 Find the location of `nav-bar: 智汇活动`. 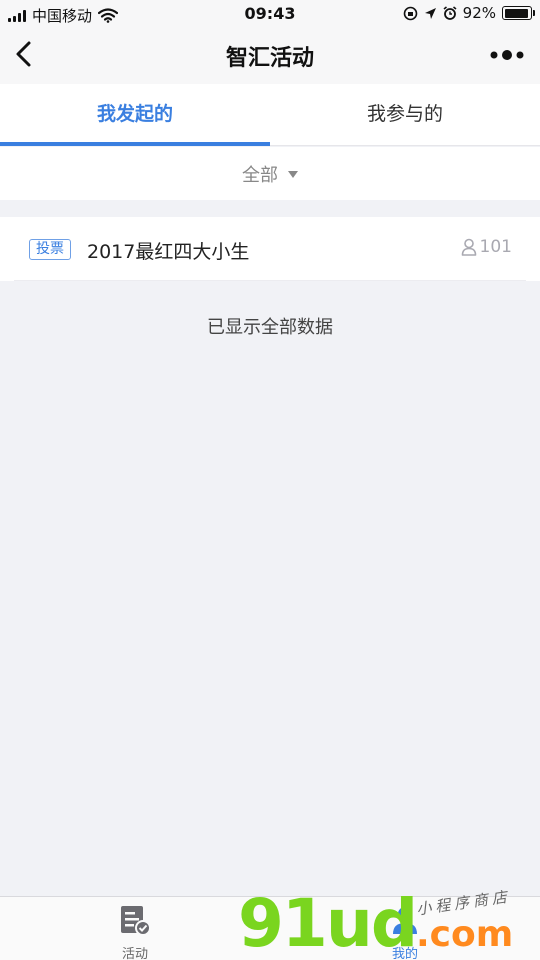

nav-bar: 智汇活动 is located at coordinates (270, 56).